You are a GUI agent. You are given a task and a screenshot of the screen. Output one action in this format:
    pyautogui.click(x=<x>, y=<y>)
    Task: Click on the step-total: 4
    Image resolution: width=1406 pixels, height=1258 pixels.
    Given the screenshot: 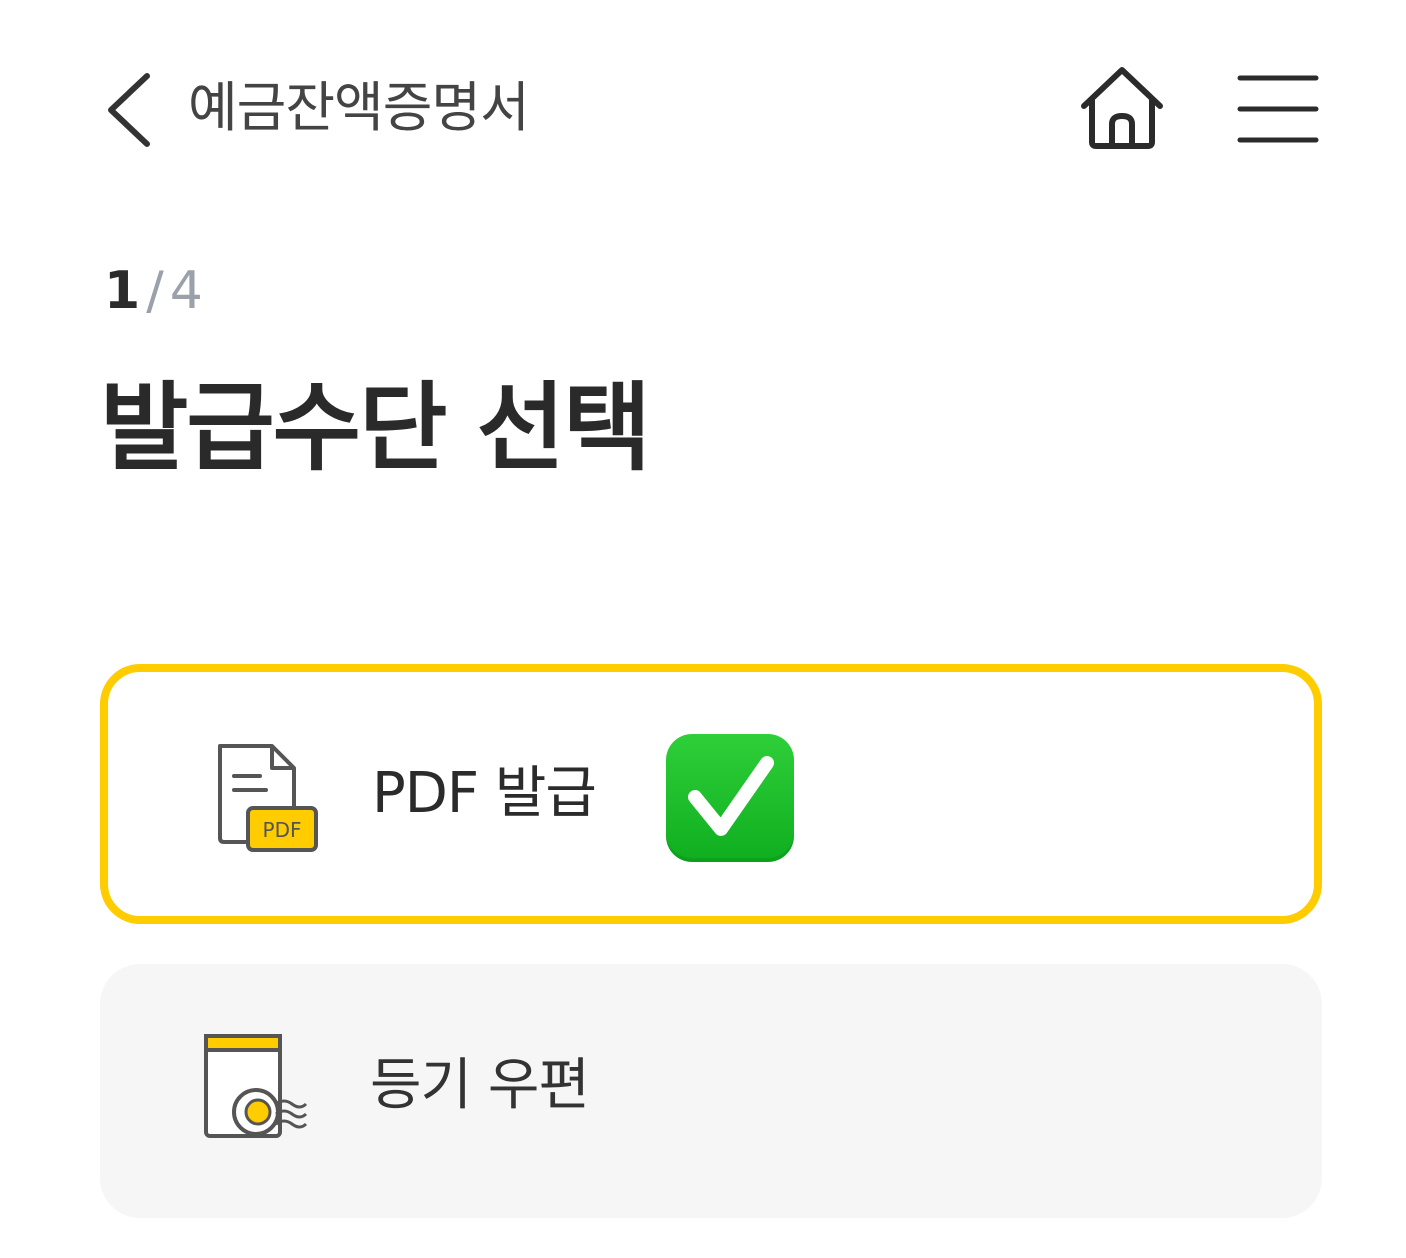 What is the action you would take?
    pyautogui.click(x=186, y=291)
    